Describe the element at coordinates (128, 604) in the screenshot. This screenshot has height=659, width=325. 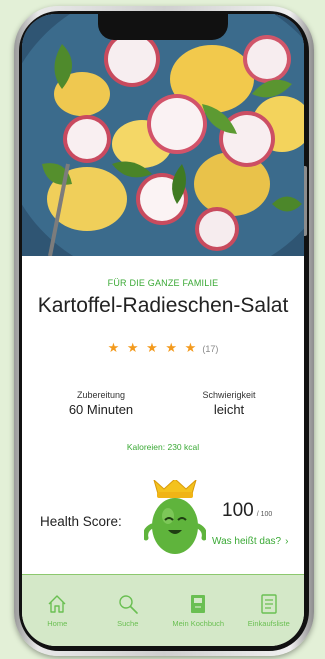
I see `search-icon` at that location.